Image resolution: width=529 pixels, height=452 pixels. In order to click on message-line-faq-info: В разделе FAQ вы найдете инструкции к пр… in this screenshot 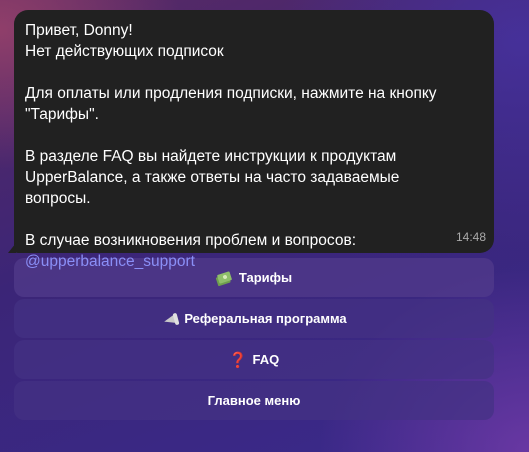, I will do `click(211, 156)`.